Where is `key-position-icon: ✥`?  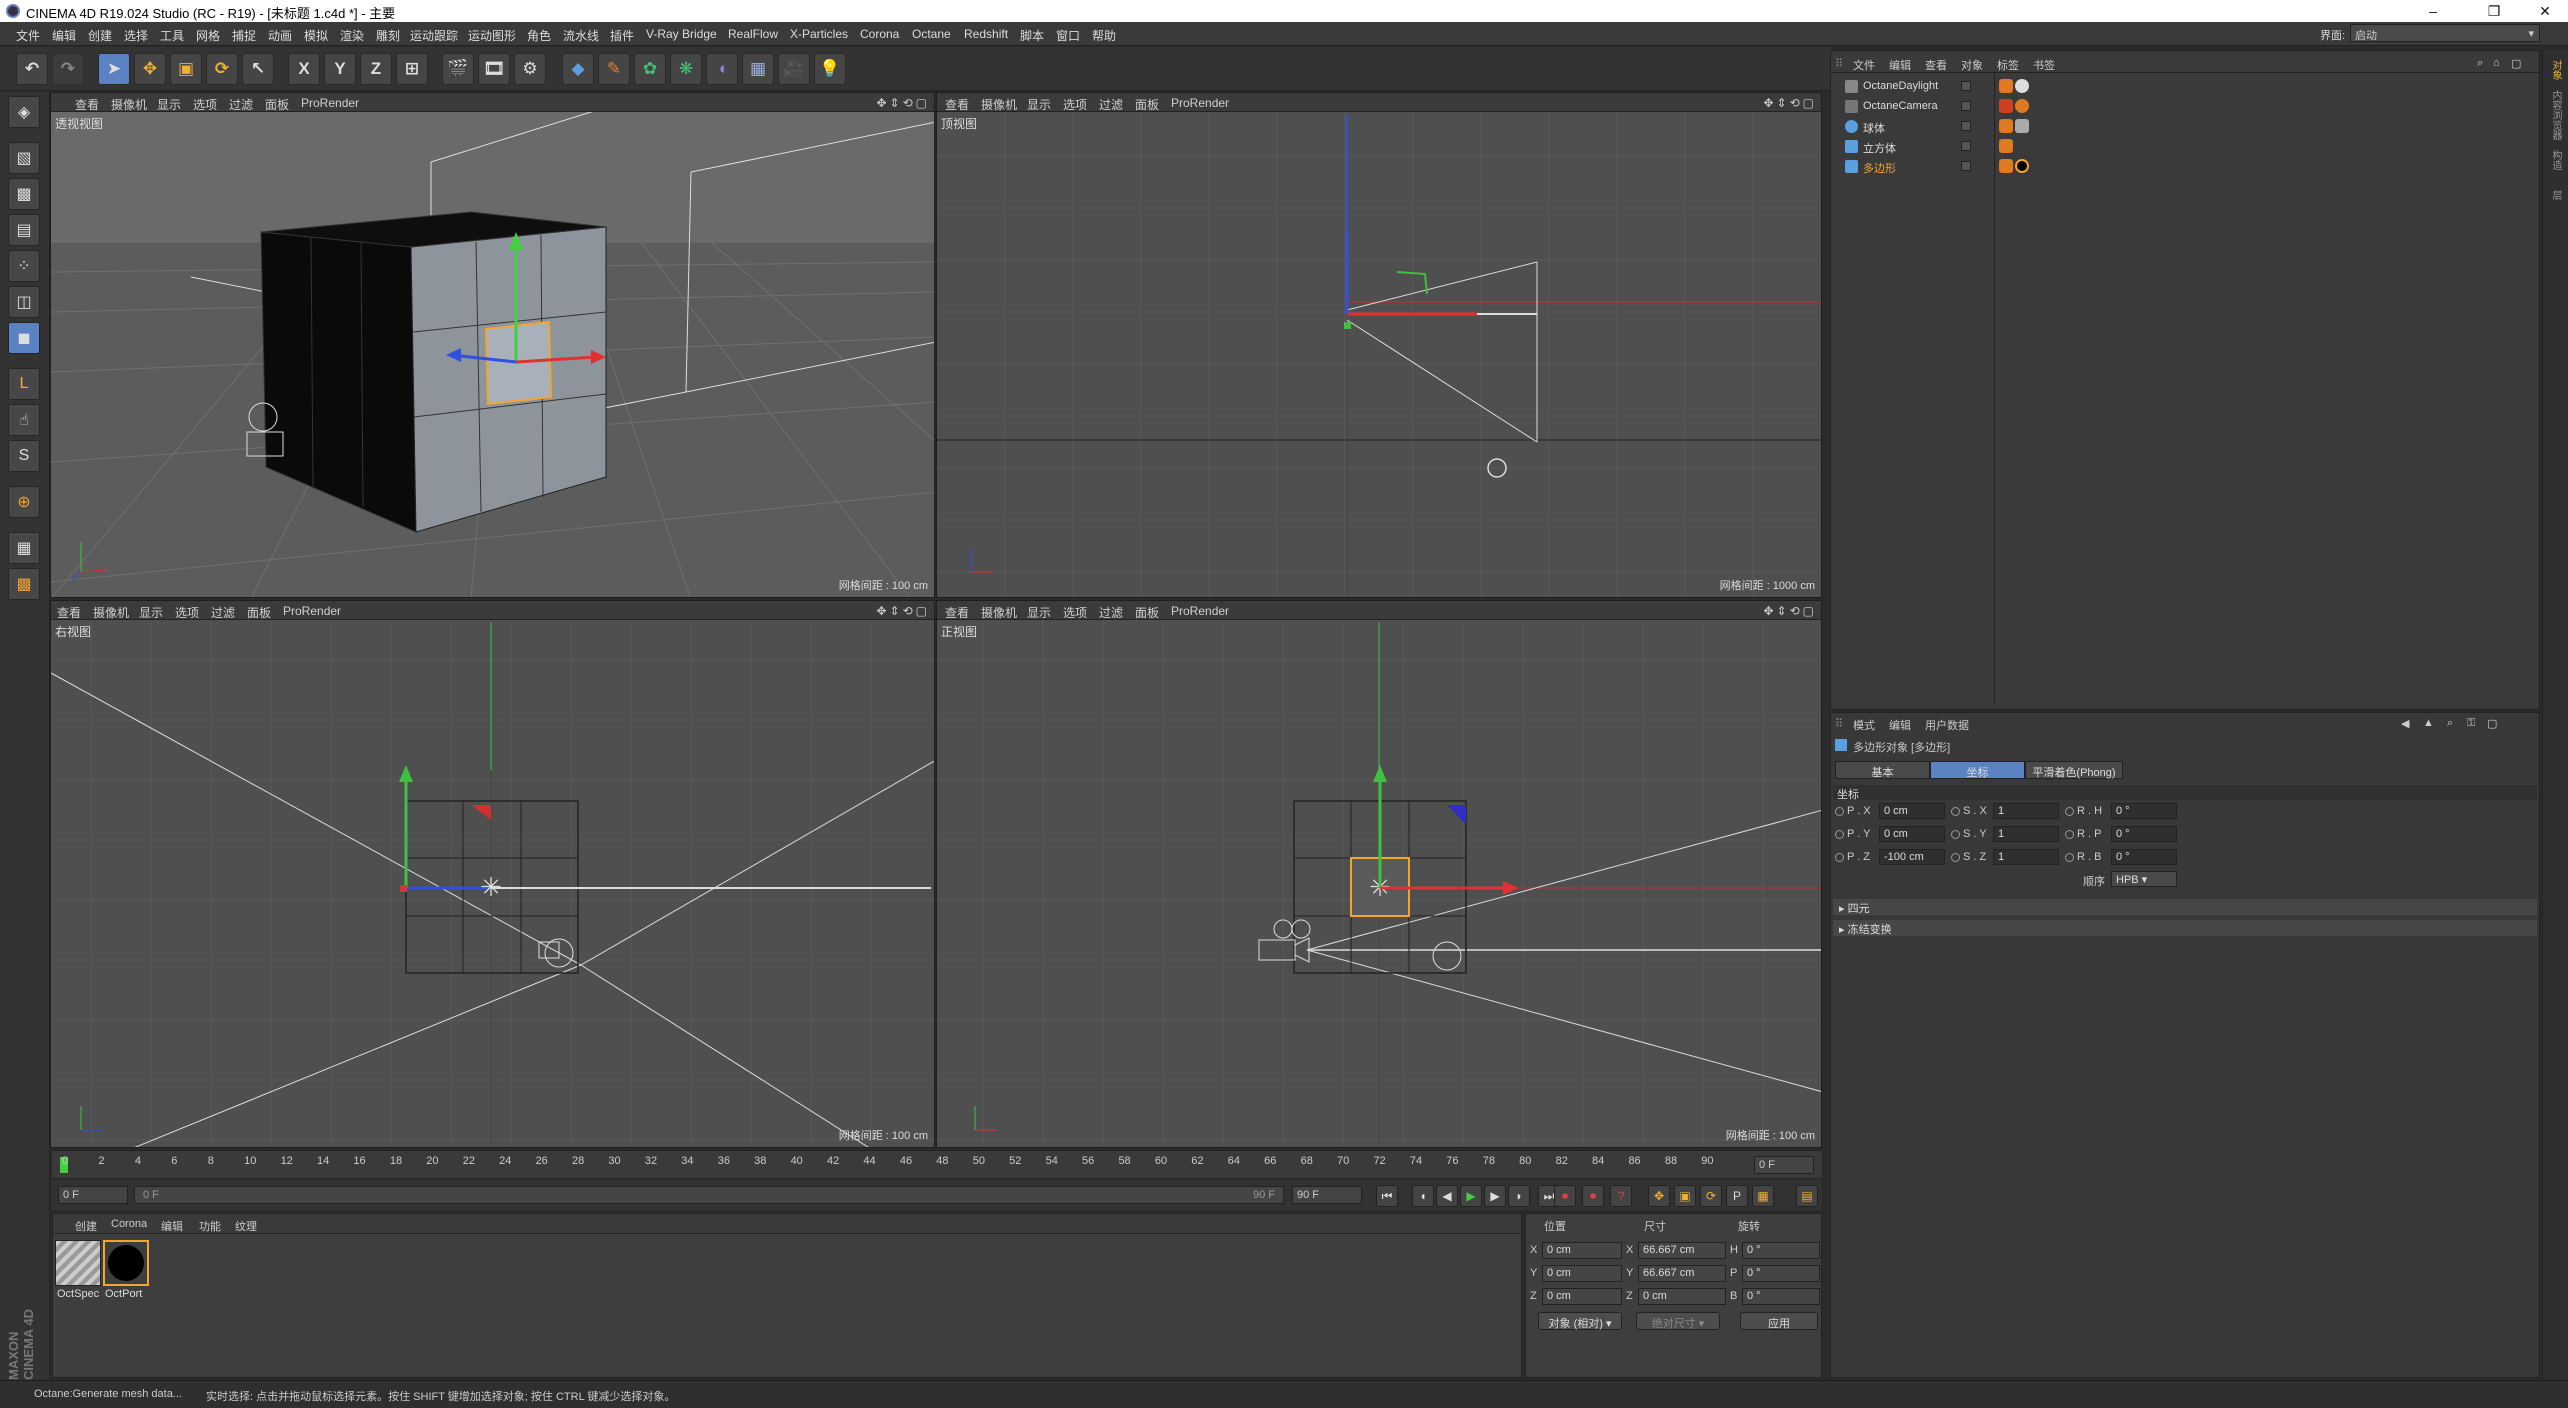
key-position-icon: ✥ is located at coordinates (1659, 1196).